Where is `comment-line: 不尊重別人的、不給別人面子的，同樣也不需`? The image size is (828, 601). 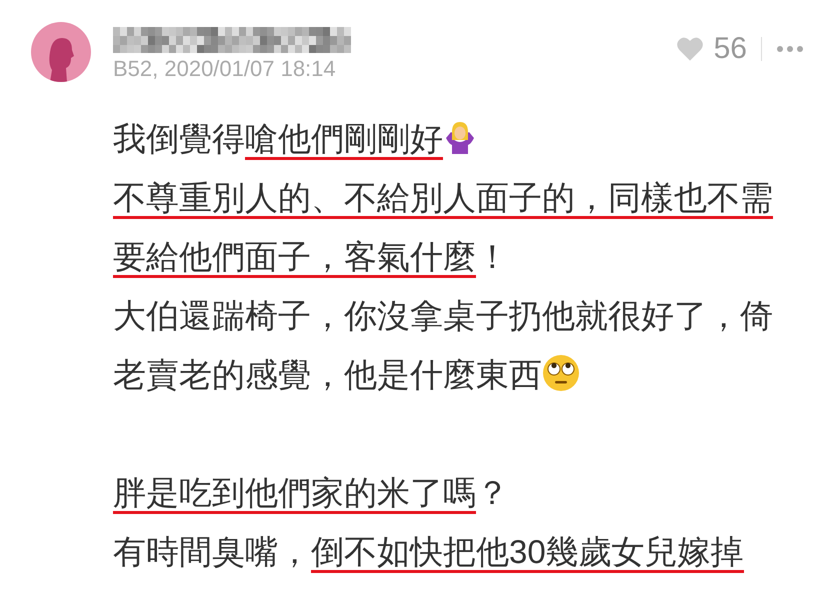
comment-line: 不尊重別人的、不給別人面子的，同樣也不需 is located at coordinates (470, 197).